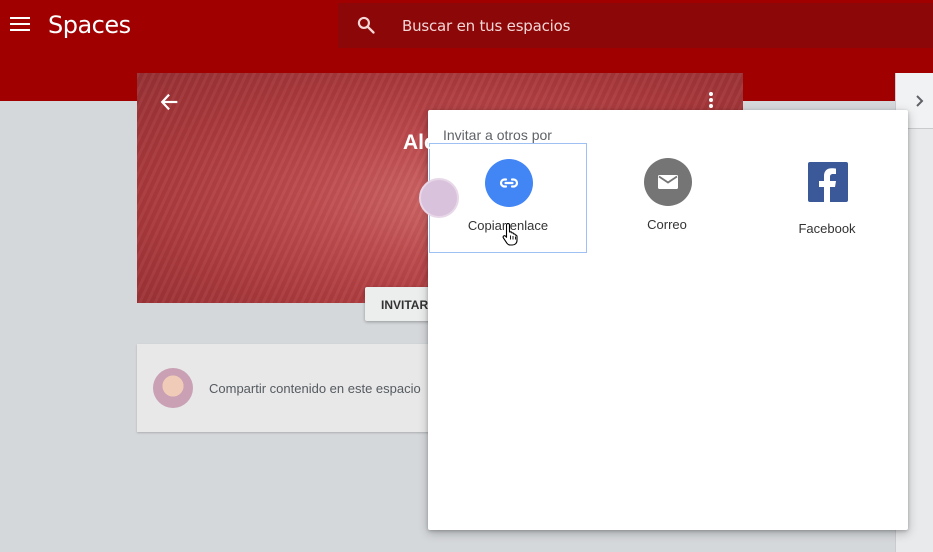  I want to click on facebook-option: Facebook, so click(828, 198).